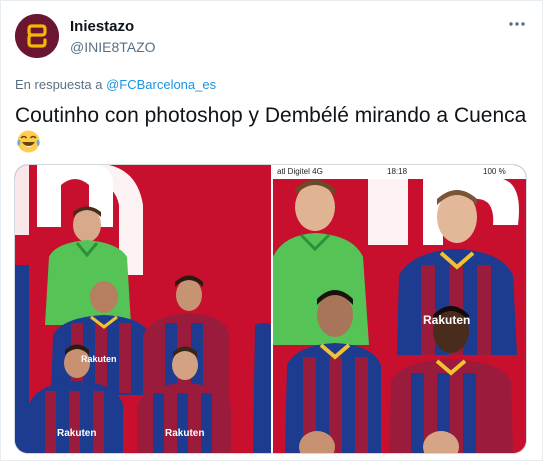 The width and height of the screenshot is (543, 461). Describe the element at coordinates (77, 433) in the screenshot. I see `sponsor-label-left-2: Rakuten` at that location.